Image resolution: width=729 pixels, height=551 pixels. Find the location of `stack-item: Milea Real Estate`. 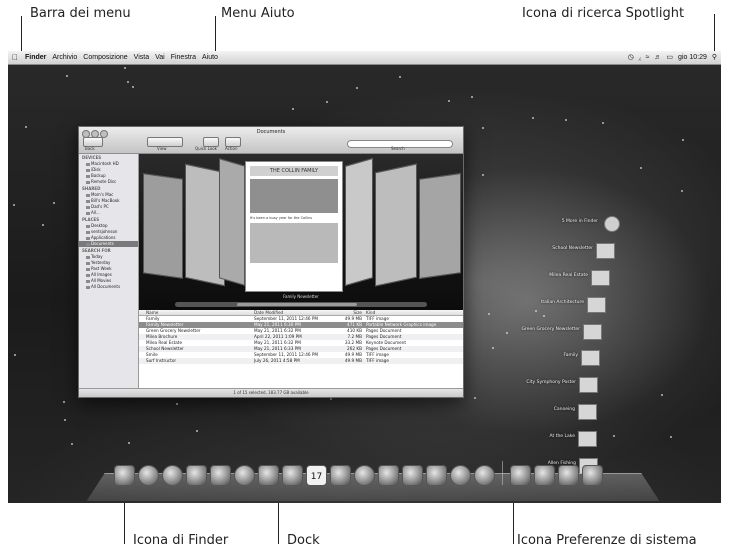

stack-item: Milea Real Estate is located at coordinates (550, 278).